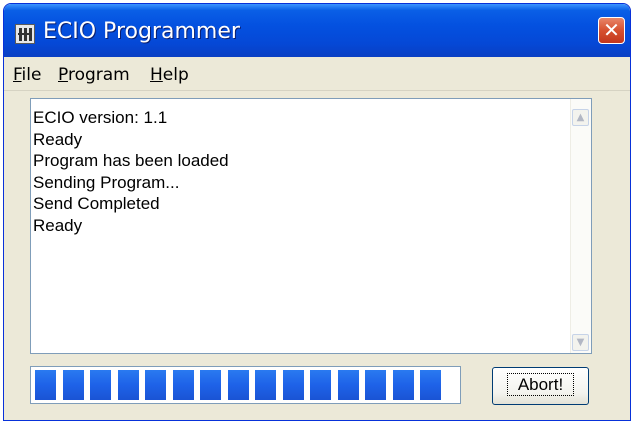 Image resolution: width=636 pixels, height=425 pixels. I want to click on title-bar: ECIO Programmer ✕, so click(317, 30).